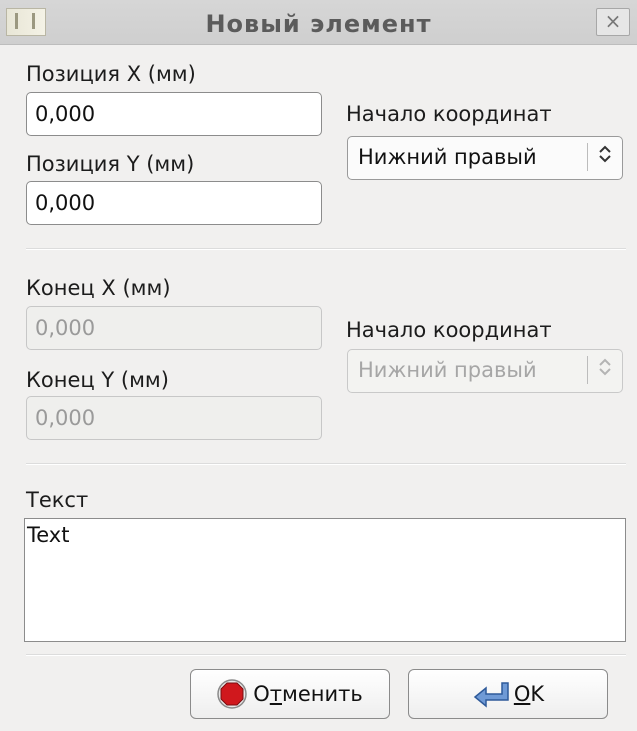 The width and height of the screenshot is (637, 731). I want to click on position-x-label: Позиция X (мм), so click(111, 74).